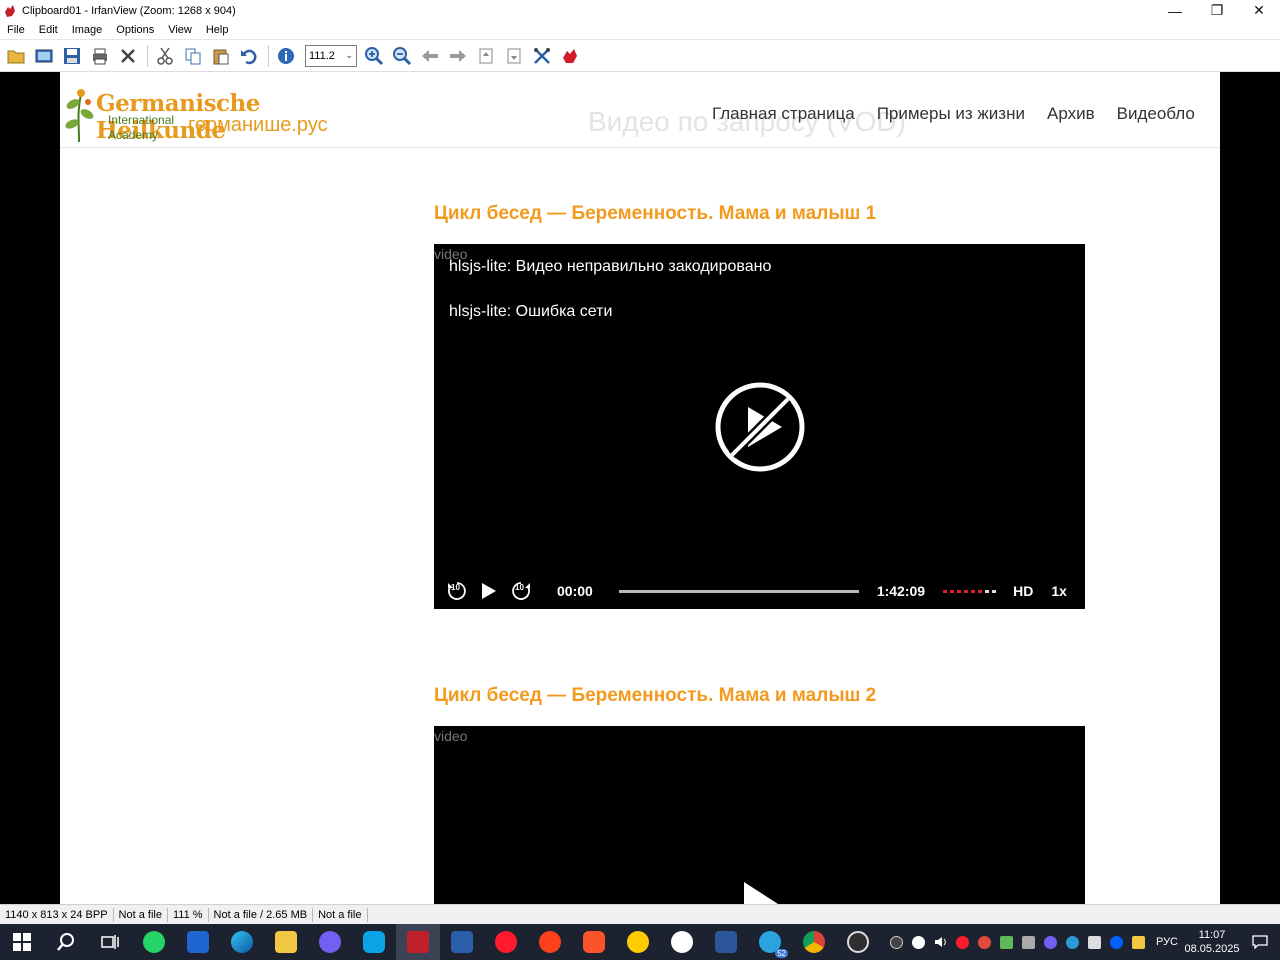 The height and width of the screenshot is (960, 1280). I want to click on close-button: ✕, so click(1259, 10).